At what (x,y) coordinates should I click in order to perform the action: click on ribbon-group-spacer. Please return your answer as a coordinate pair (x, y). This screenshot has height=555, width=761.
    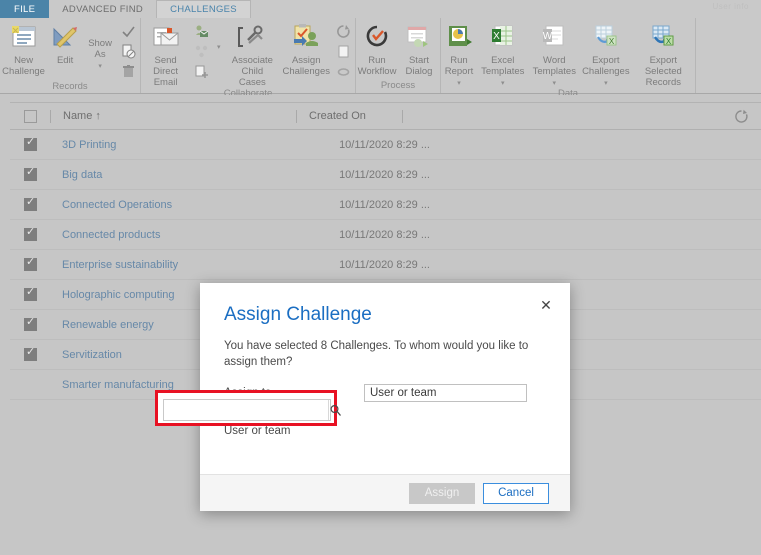
    Looking at the image, I should click on (728, 55).